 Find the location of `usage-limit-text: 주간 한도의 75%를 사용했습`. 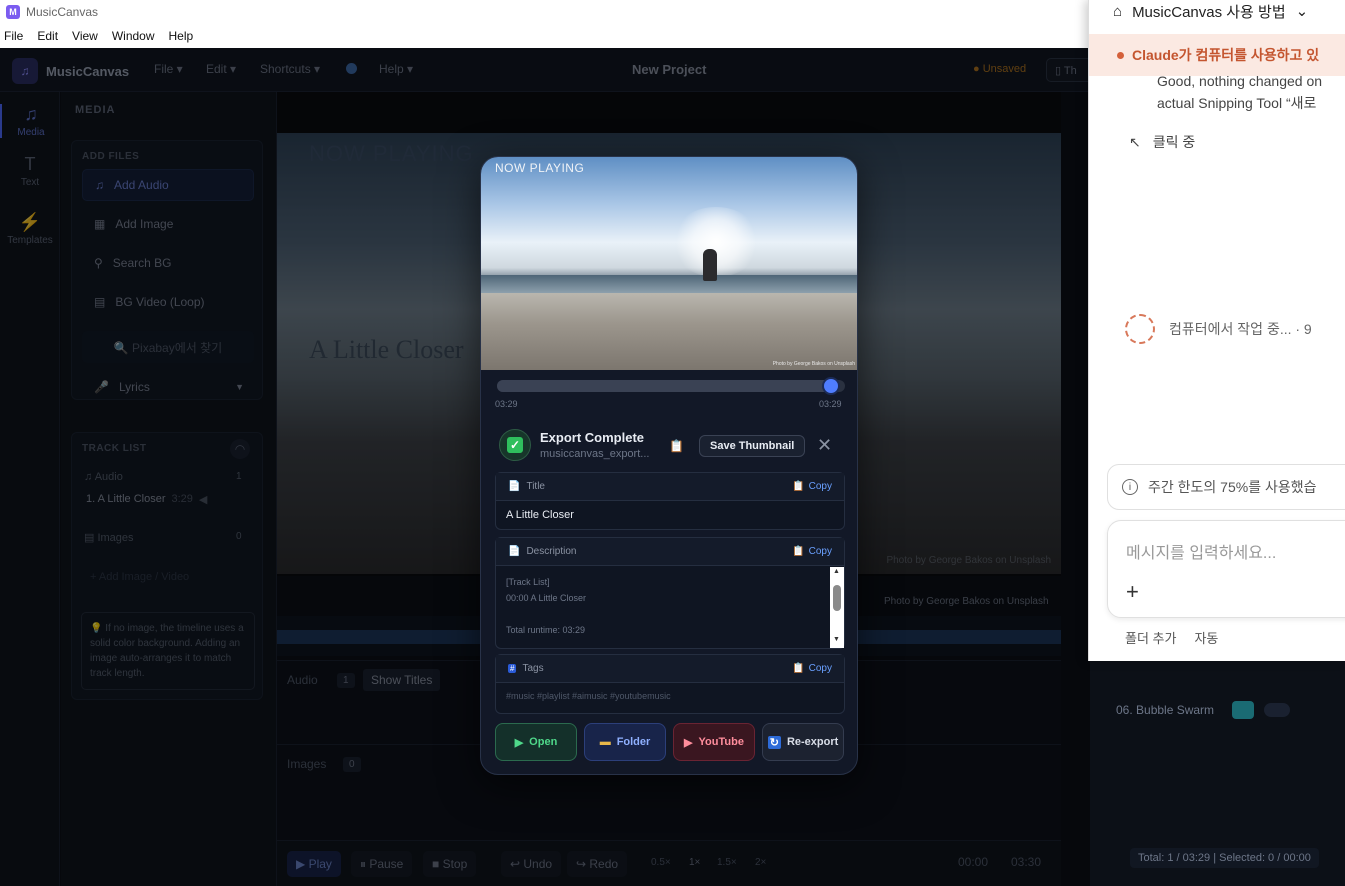

usage-limit-text: 주간 한도의 75%를 사용했습 is located at coordinates (1232, 487).